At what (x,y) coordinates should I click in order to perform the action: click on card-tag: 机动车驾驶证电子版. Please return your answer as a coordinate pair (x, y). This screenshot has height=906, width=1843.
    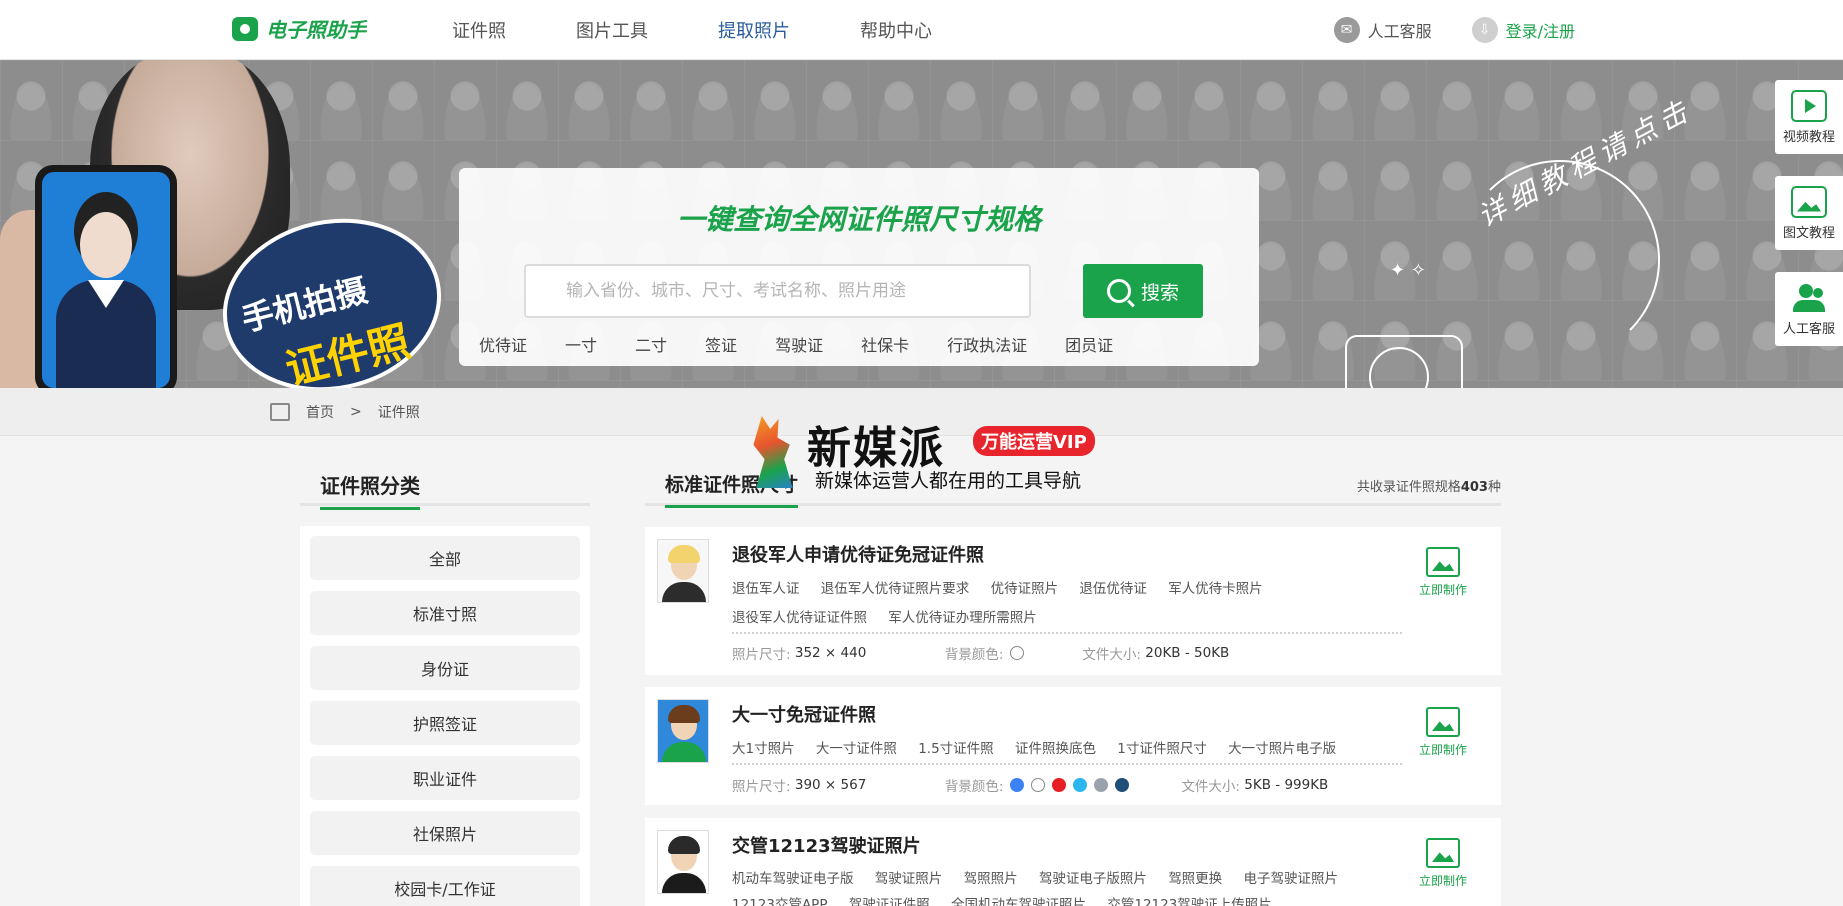
    Looking at the image, I should click on (793, 879).